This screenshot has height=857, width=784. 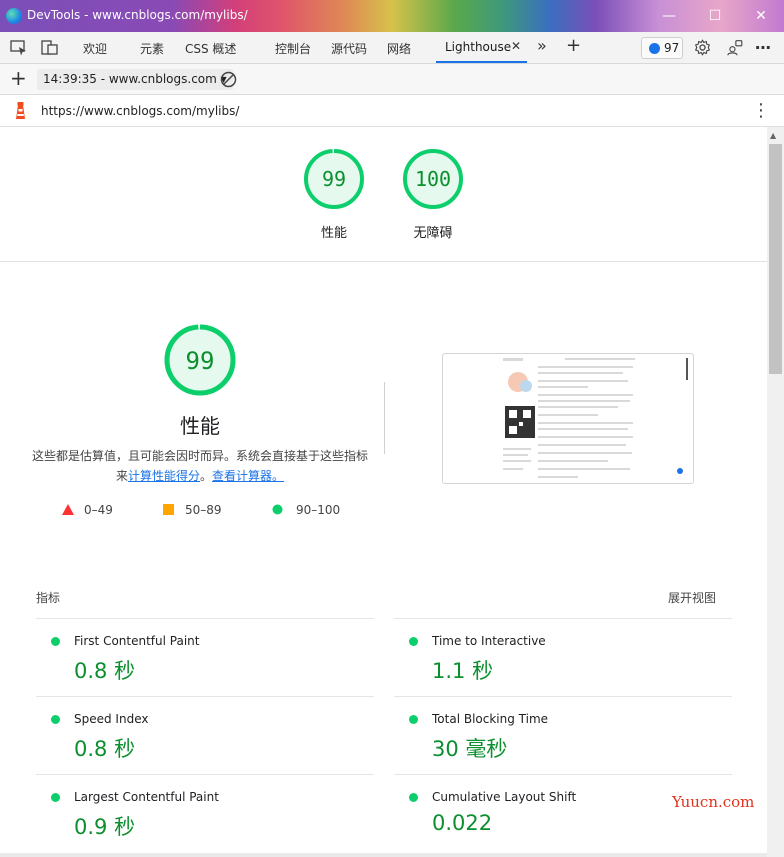 What do you see at coordinates (595, 418) in the screenshot?
I see `page-preview-image` at bounding box center [595, 418].